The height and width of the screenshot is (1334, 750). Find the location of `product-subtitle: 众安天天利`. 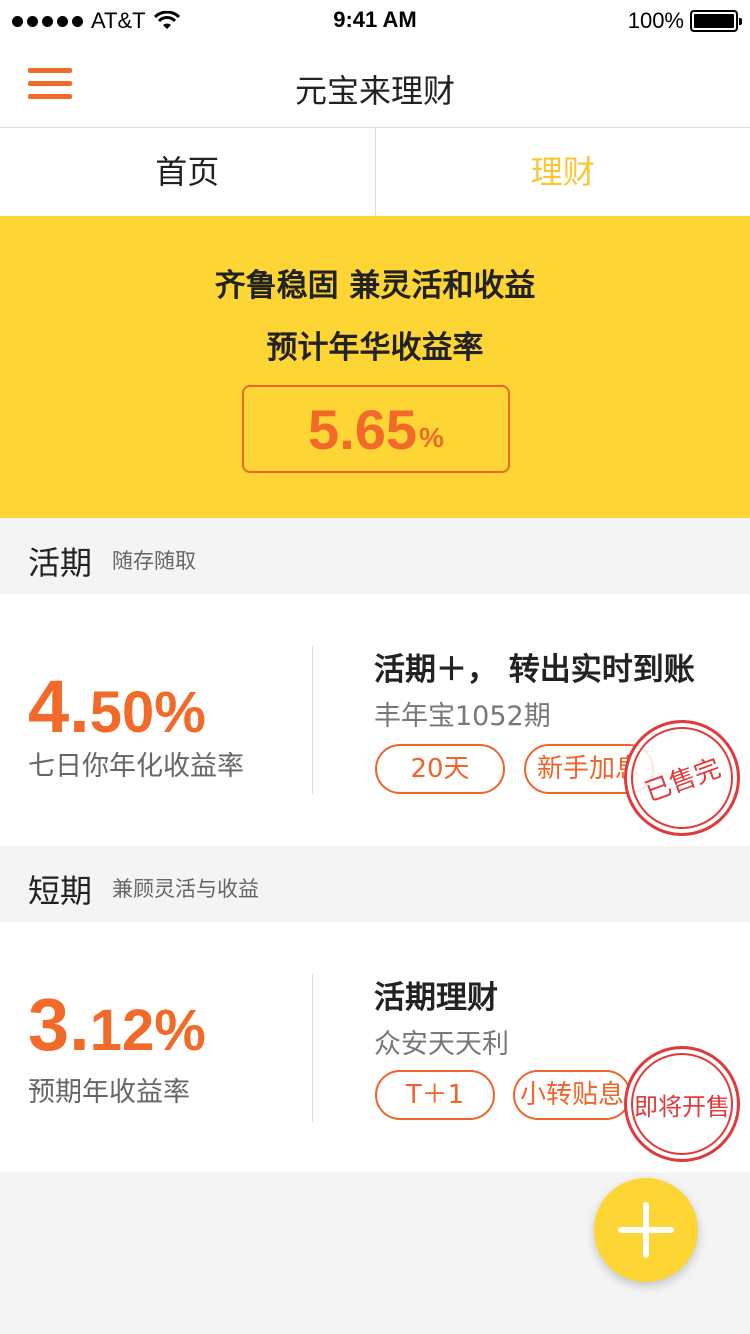

product-subtitle: 众安天天利 is located at coordinates (441, 1044).